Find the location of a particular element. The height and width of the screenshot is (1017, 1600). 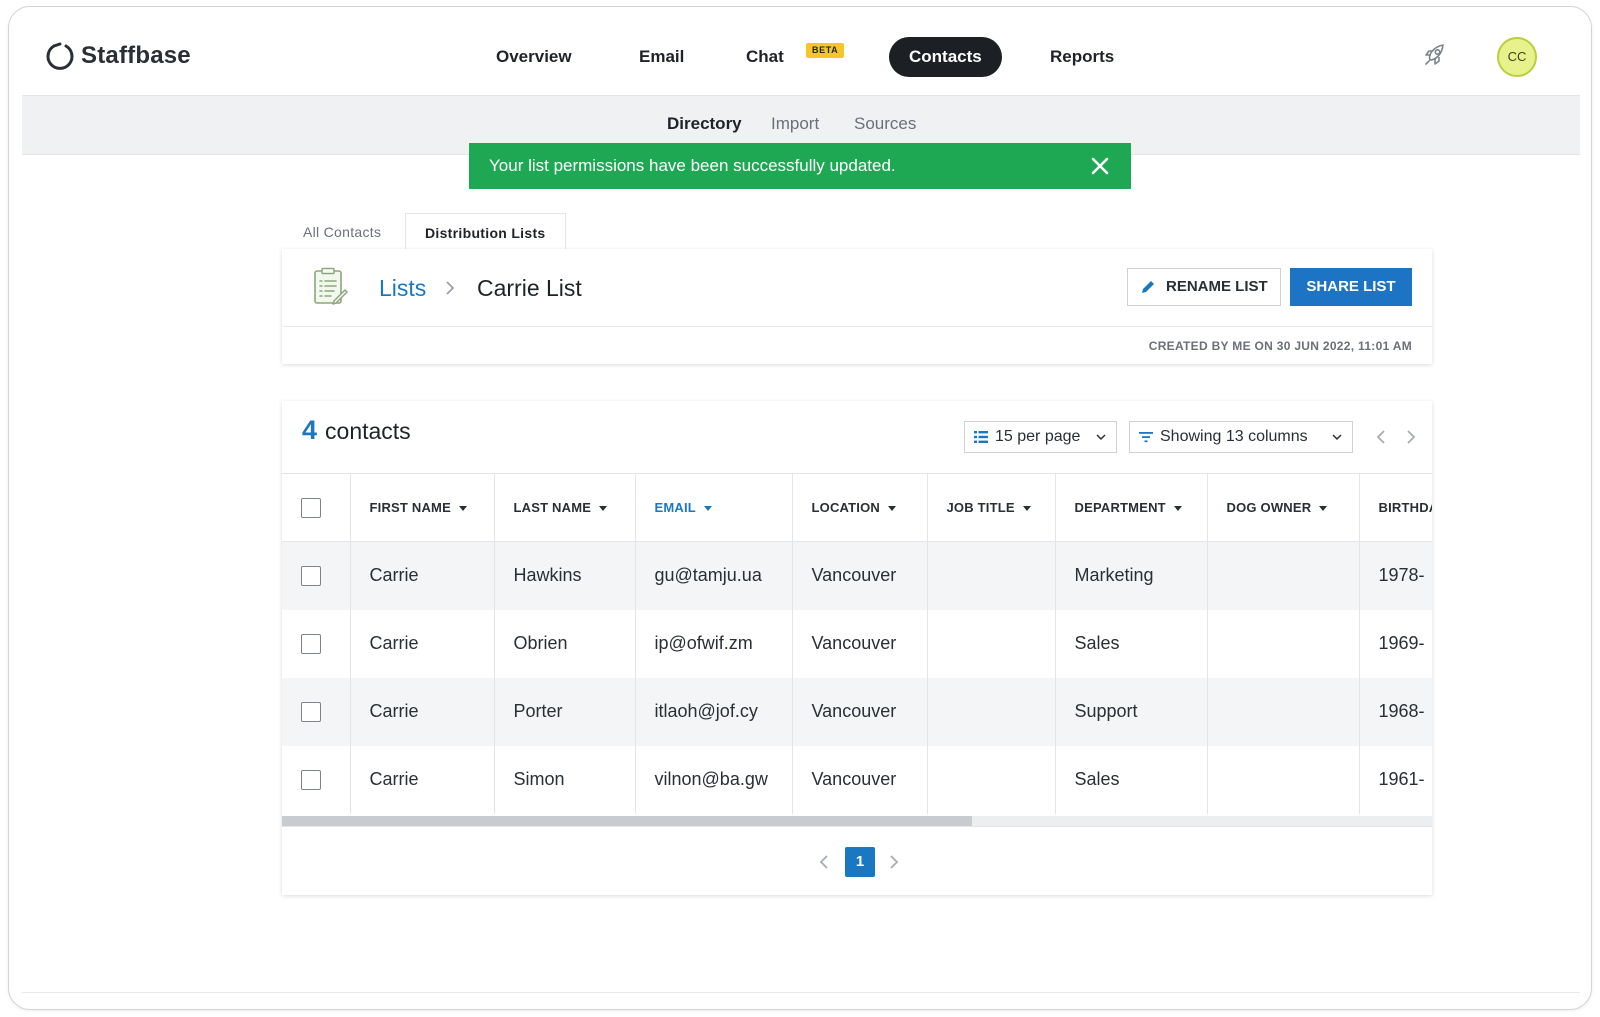

nav-email: Email is located at coordinates (661, 57).